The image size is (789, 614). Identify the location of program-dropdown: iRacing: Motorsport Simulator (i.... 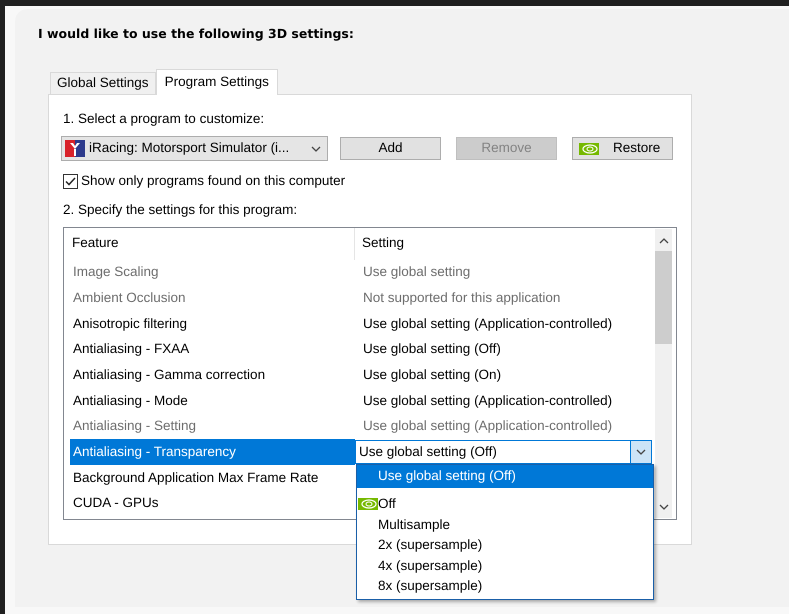
(194, 148).